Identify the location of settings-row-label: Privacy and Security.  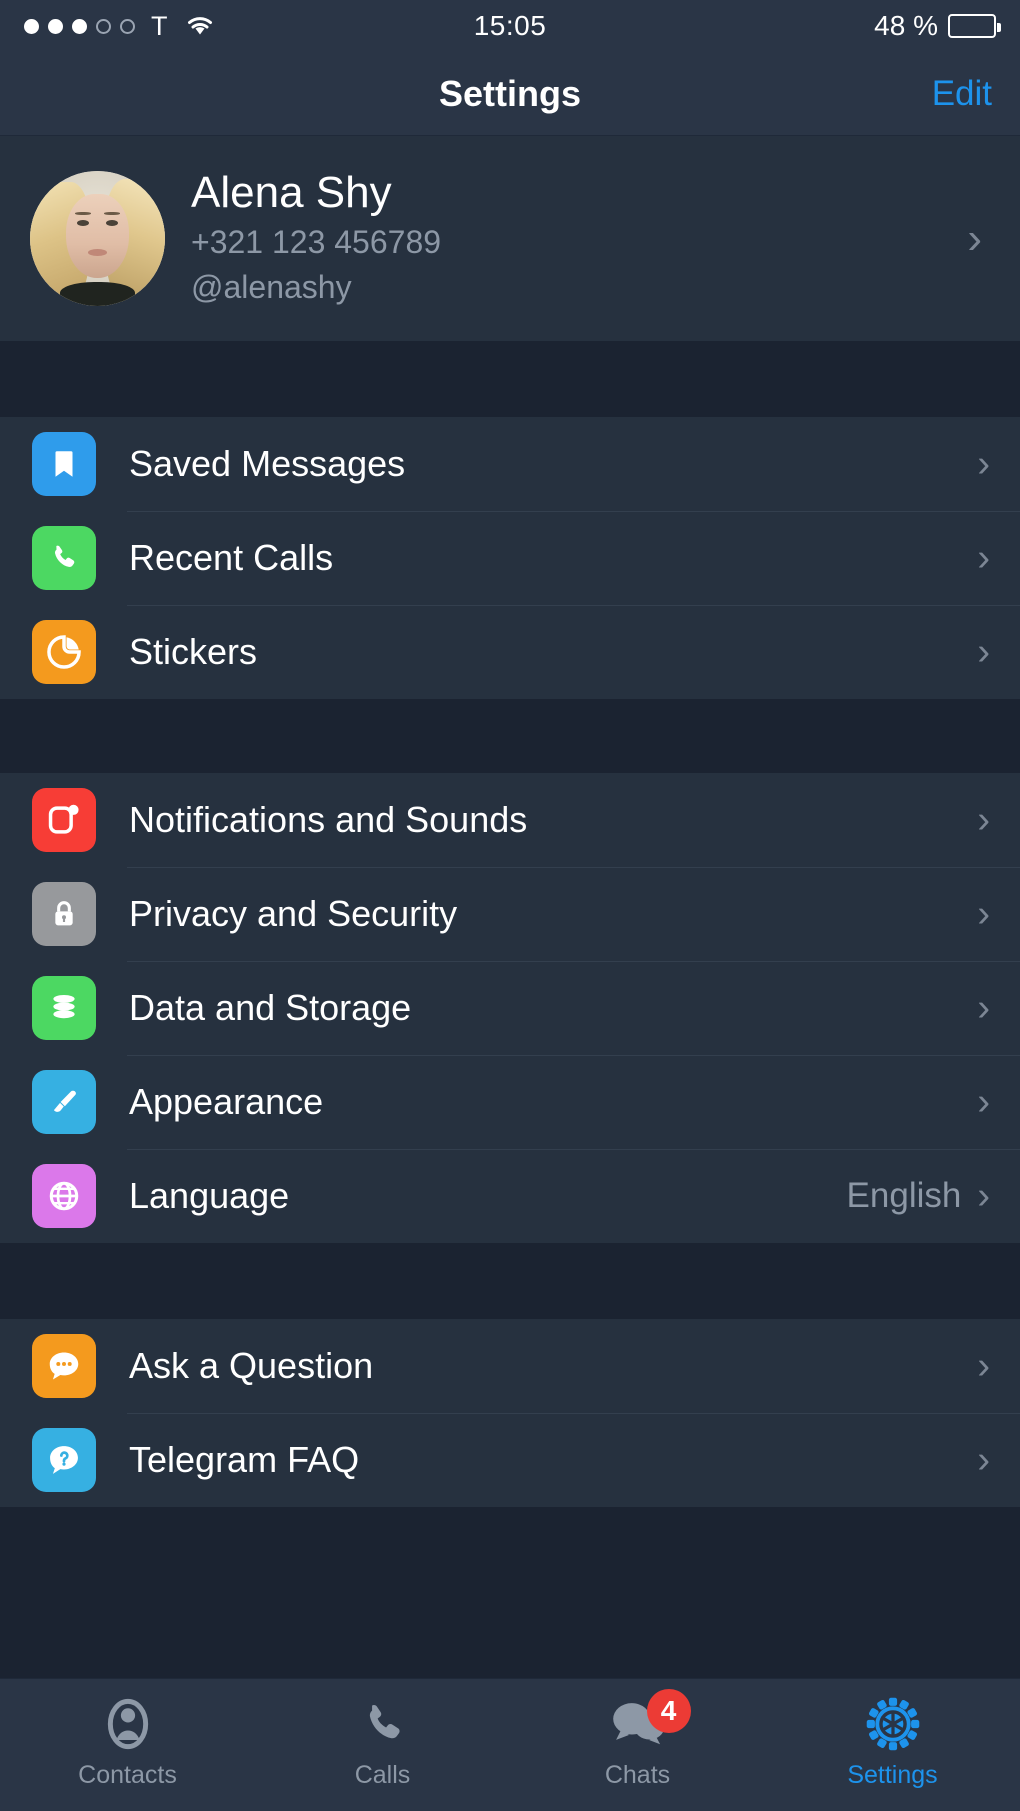
(293, 913).